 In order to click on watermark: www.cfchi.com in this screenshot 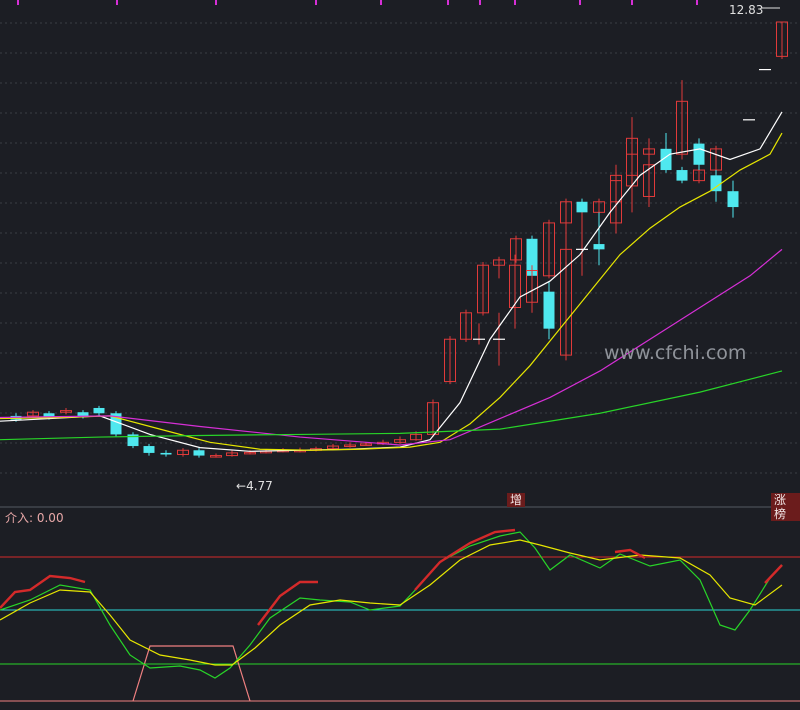, I will do `click(675, 353)`.